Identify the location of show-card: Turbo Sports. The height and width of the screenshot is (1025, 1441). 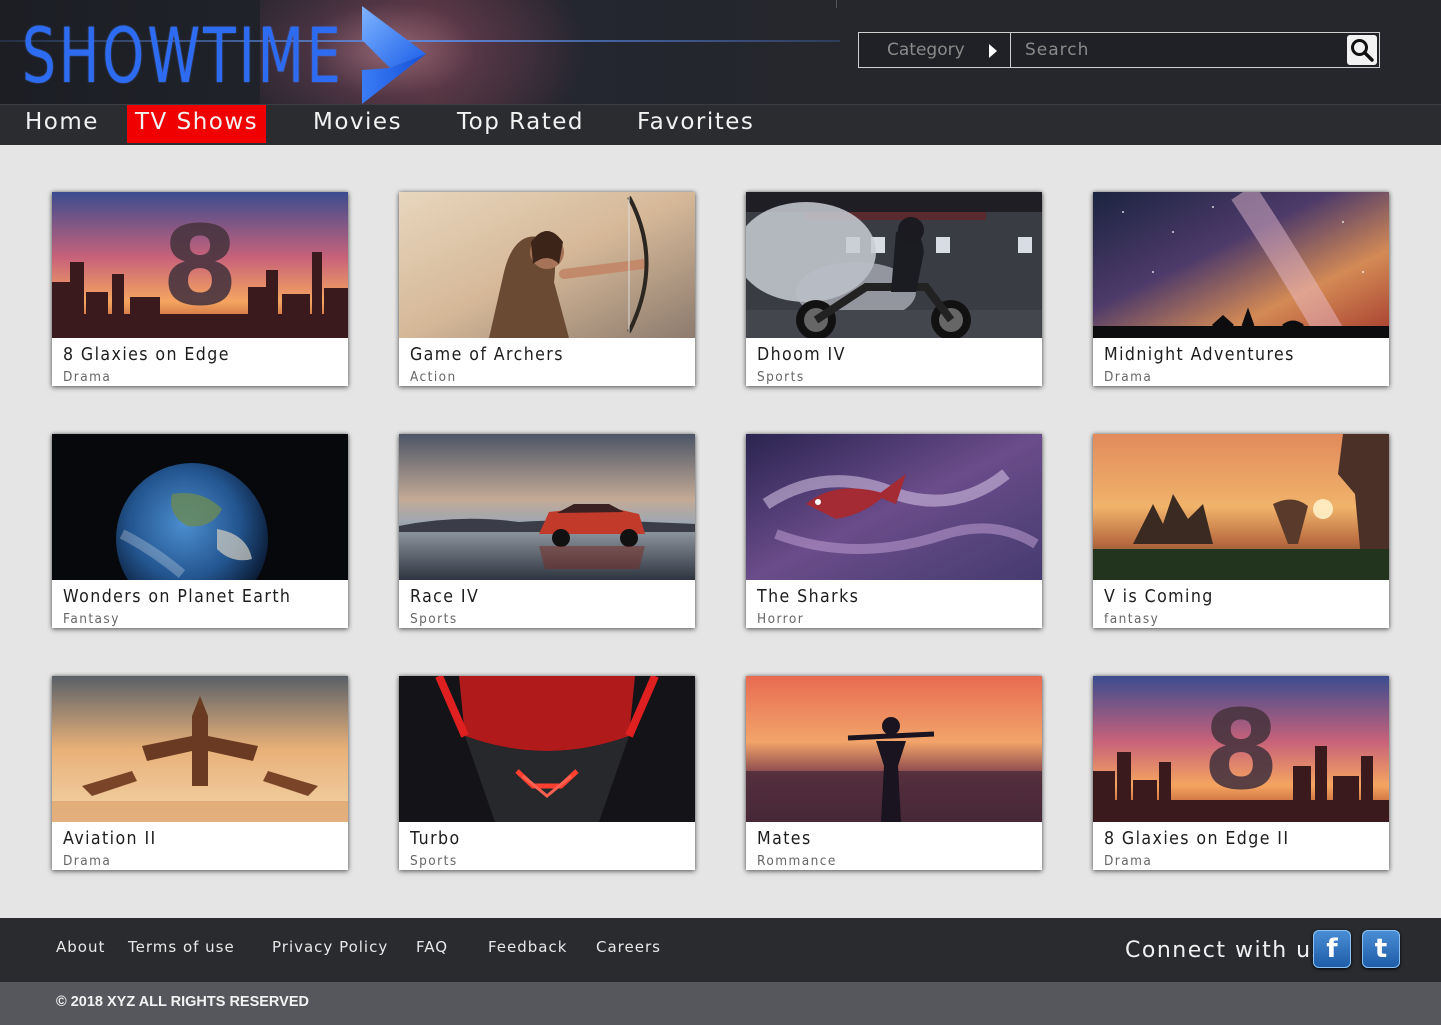
(547, 773).